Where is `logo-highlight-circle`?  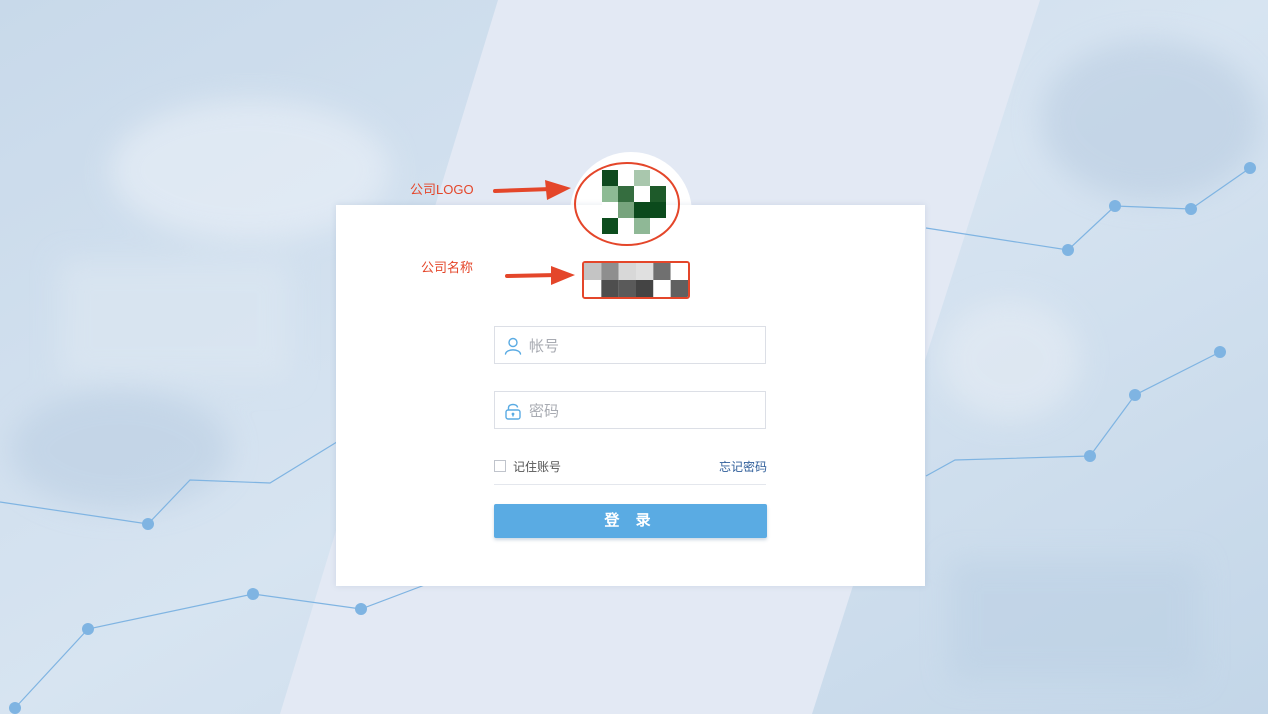 logo-highlight-circle is located at coordinates (627, 204).